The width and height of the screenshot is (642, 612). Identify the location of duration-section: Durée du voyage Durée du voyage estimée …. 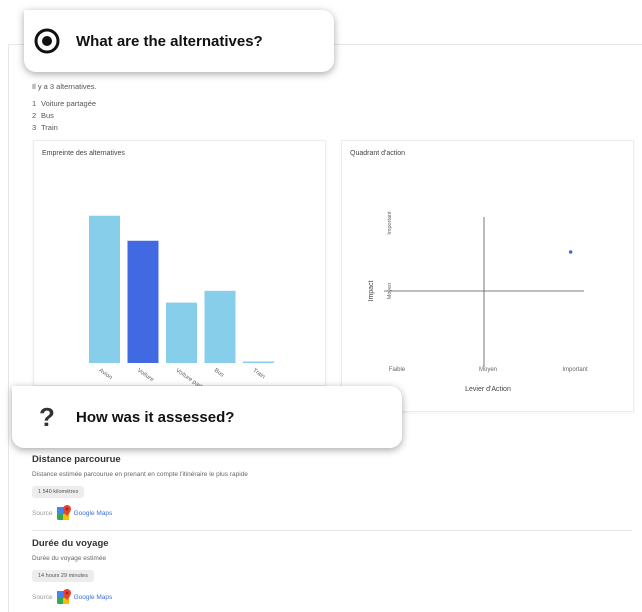
(327, 572).